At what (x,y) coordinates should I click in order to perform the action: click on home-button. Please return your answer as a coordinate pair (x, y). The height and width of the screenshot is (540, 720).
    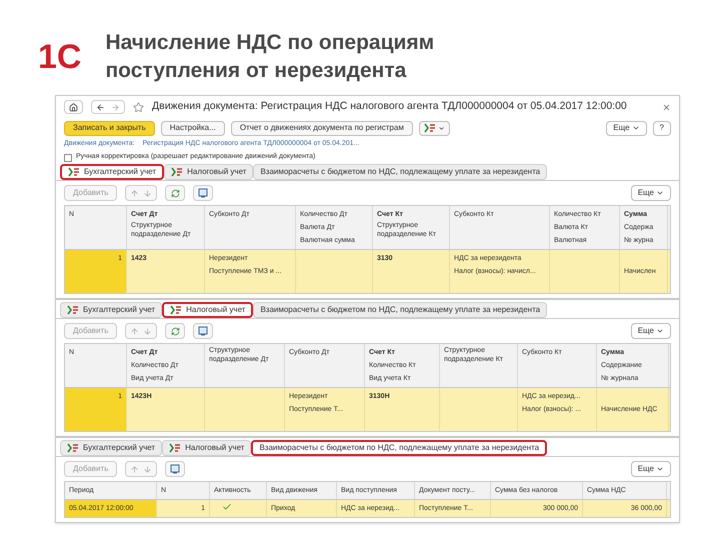
    Looking at the image, I should click on (73, 107).